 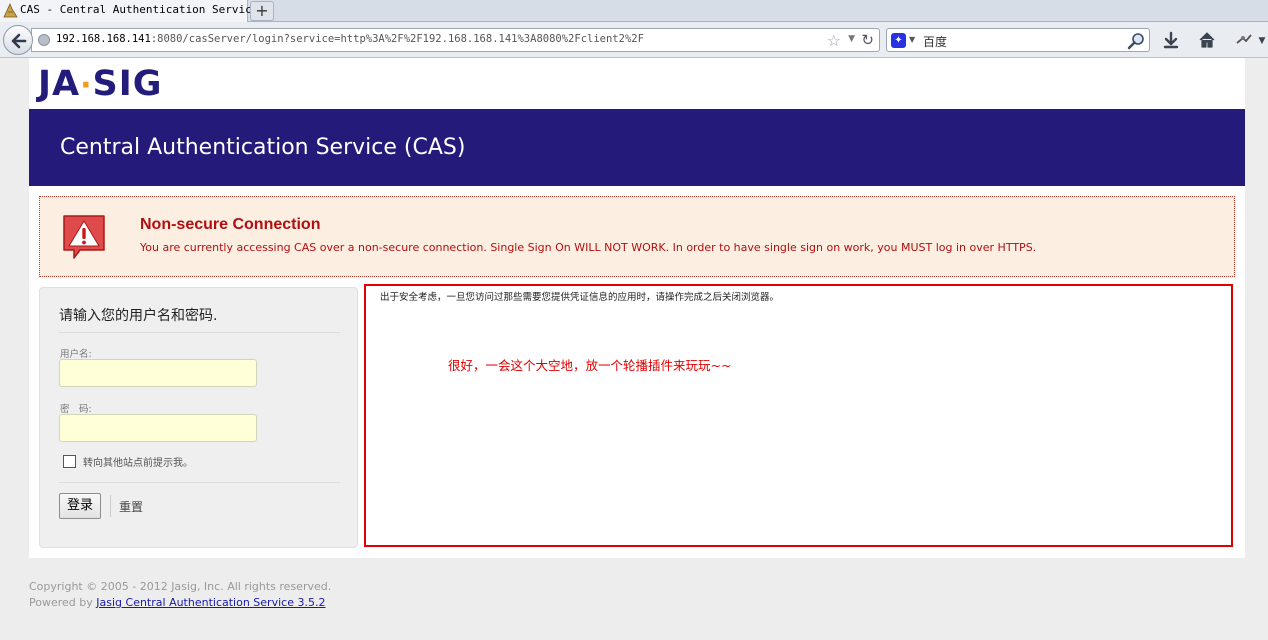 What do you see at coordinates (110, 506) in the screenshot?
I see `button-separator` at bounding box center [110, 506].